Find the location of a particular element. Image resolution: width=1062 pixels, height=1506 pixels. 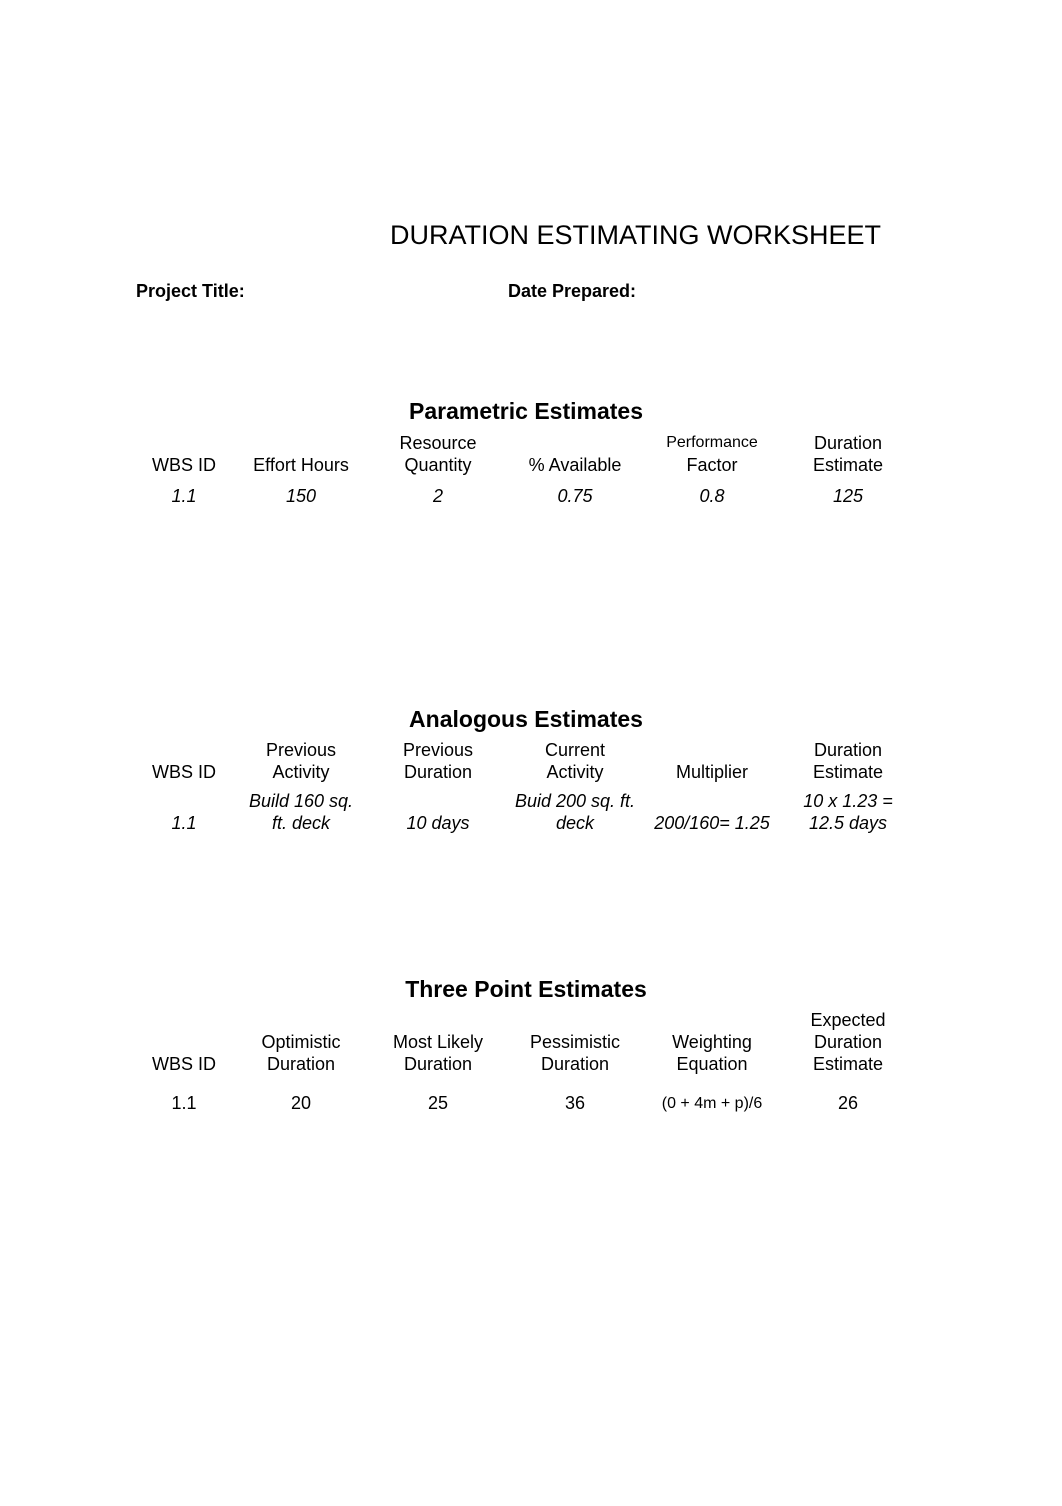

parametric-title: Parametric Estimates is located at coordinates (526, 411).